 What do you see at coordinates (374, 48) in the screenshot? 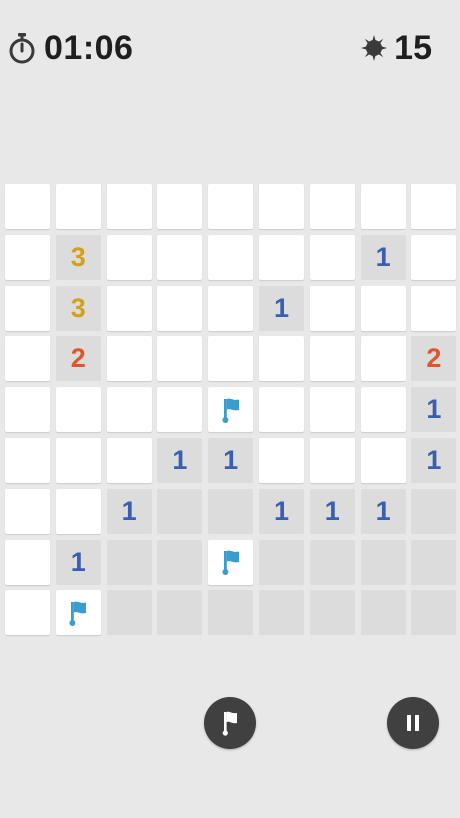
I see `mine-icon` at bounding box center [374, 48].